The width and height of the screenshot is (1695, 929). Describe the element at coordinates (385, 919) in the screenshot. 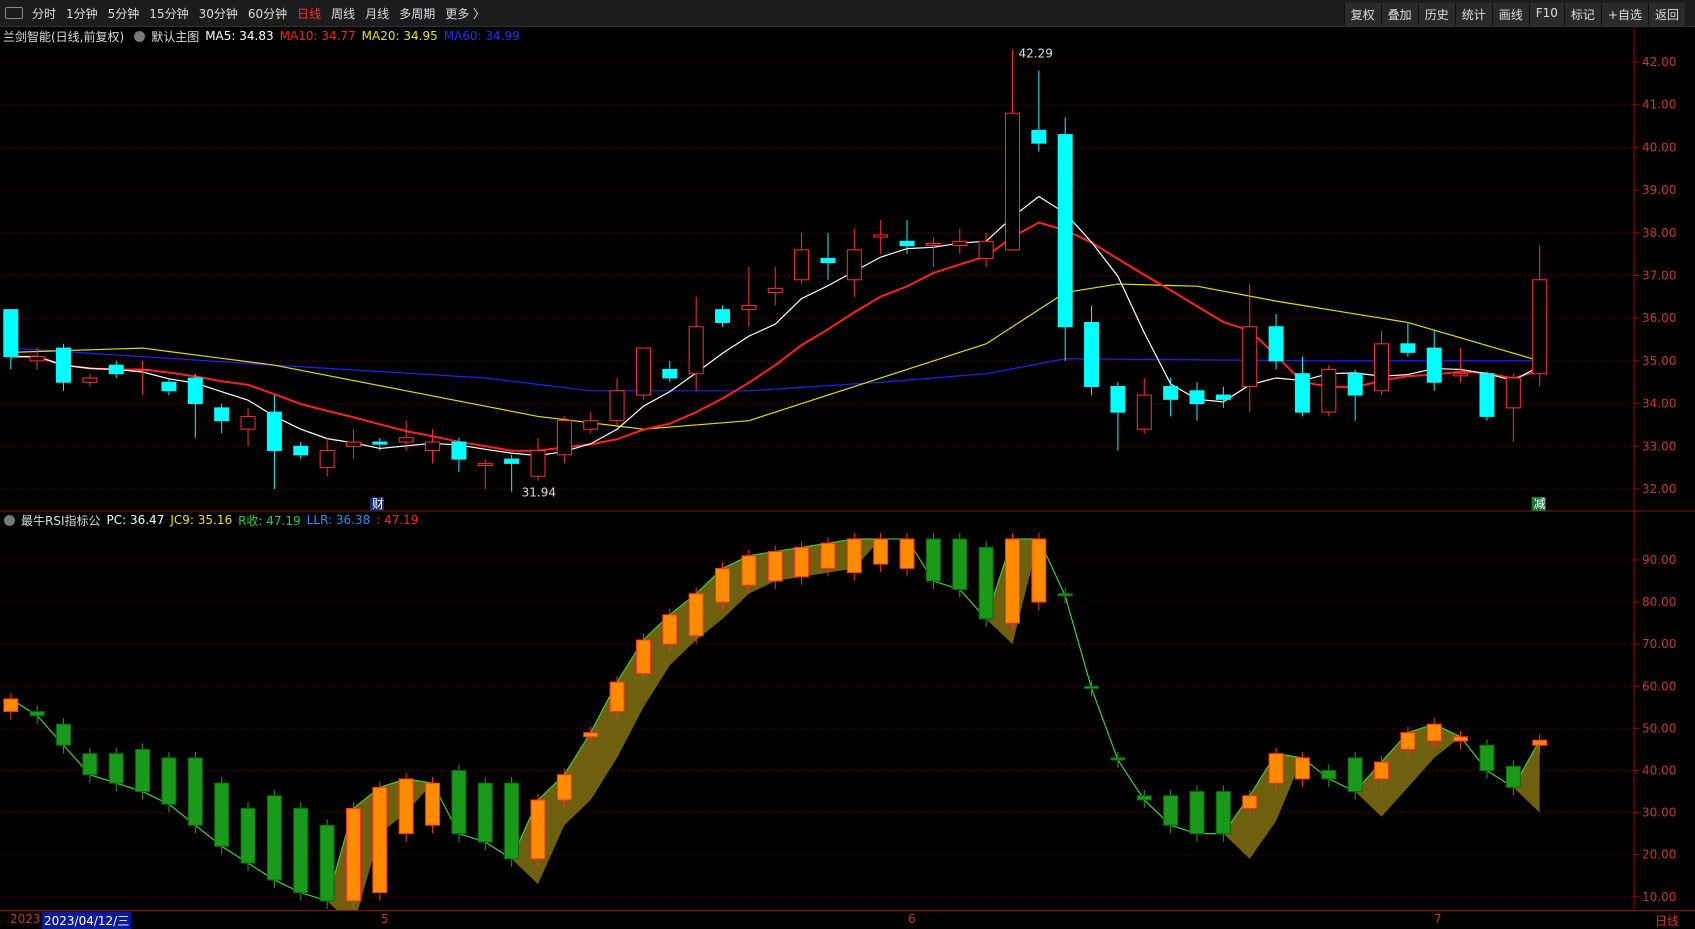

I see `month-label: 5` at that location.